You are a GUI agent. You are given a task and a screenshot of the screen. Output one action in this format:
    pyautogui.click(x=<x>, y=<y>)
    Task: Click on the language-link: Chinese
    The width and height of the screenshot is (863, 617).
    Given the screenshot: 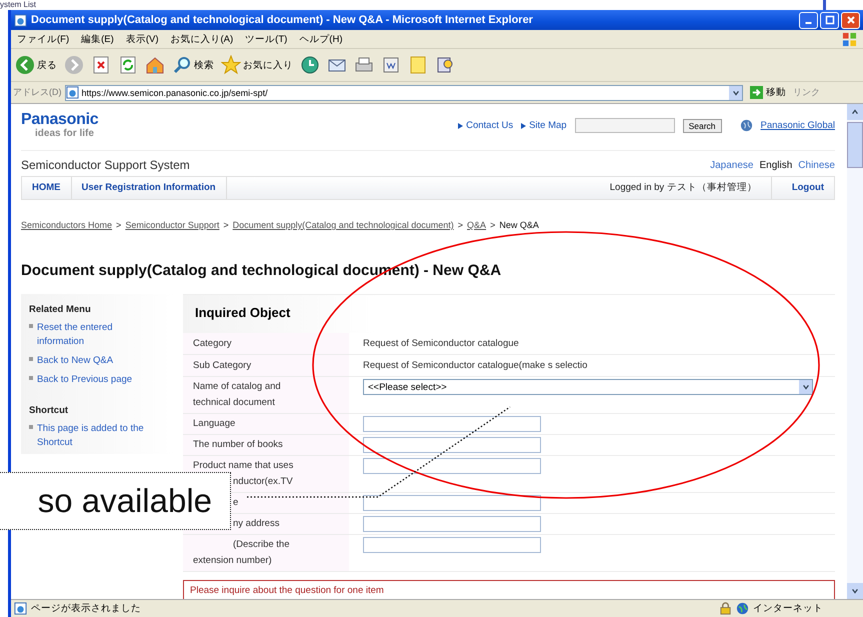 What is the action you would take?
    pyautogui.click(x=816, y=165)
    